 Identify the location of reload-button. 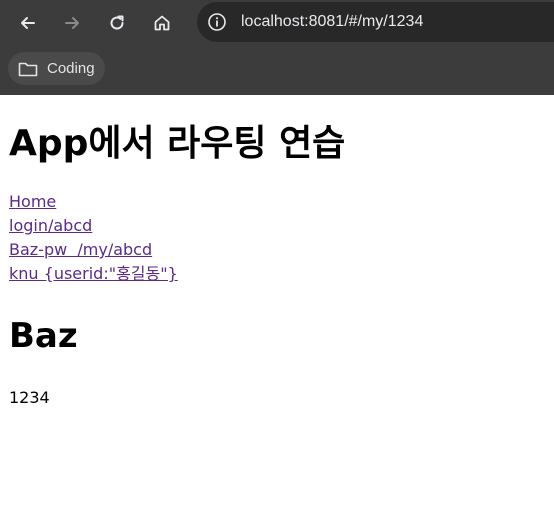
(117, 23).